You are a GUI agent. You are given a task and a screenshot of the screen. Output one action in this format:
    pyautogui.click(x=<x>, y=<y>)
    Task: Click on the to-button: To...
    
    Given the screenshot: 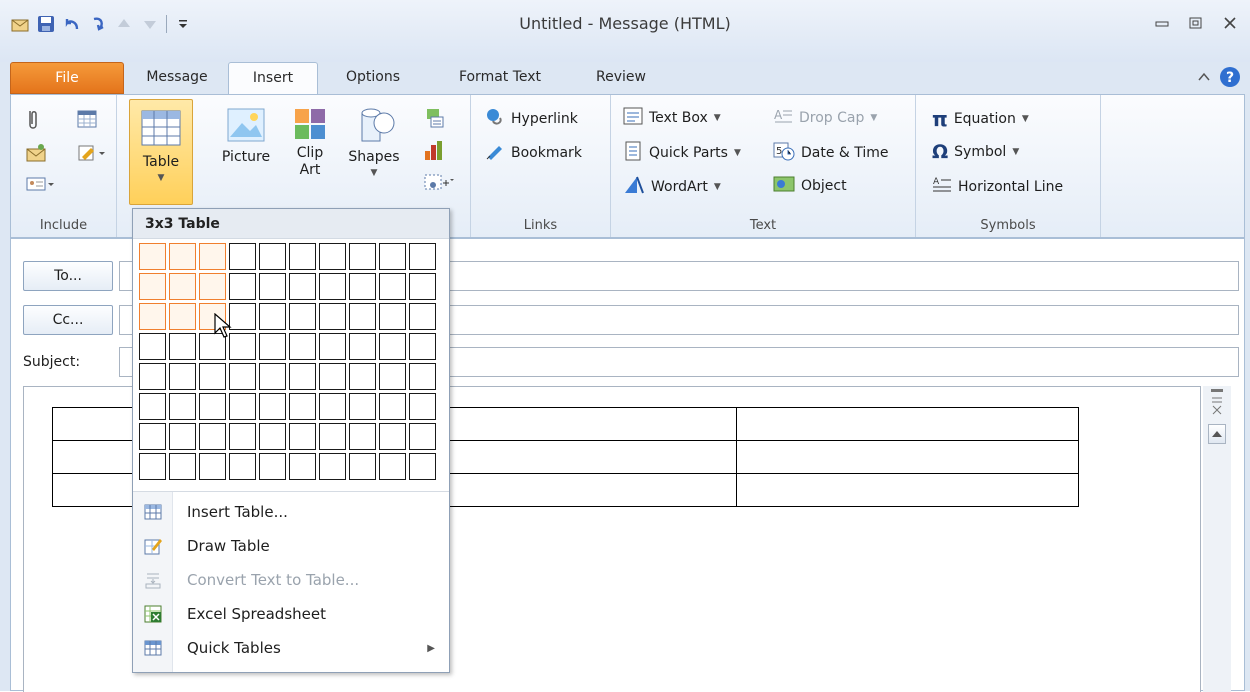 What is the action you would take?
    pyautogui.click(x=68, y=276)
    